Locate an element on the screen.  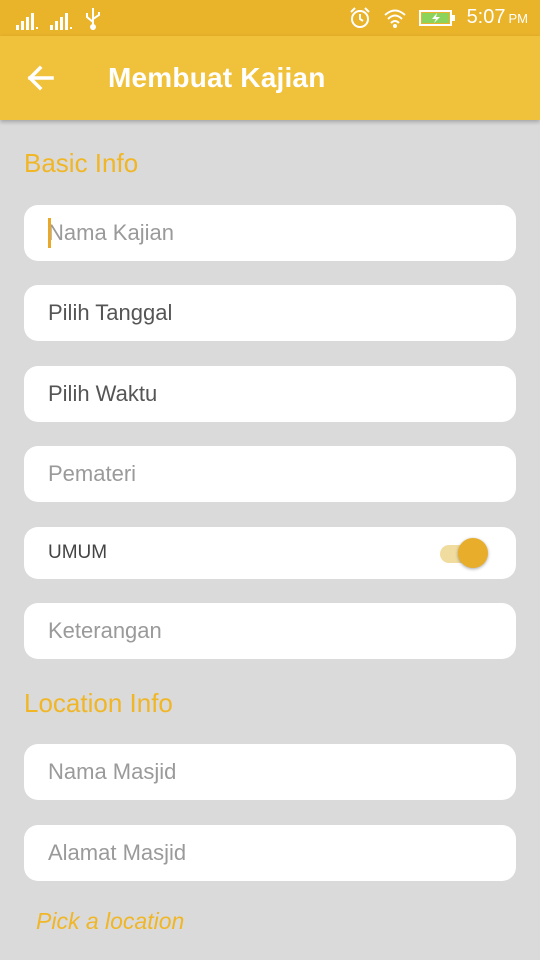
usb-icon is located at coordinates (93, 19).